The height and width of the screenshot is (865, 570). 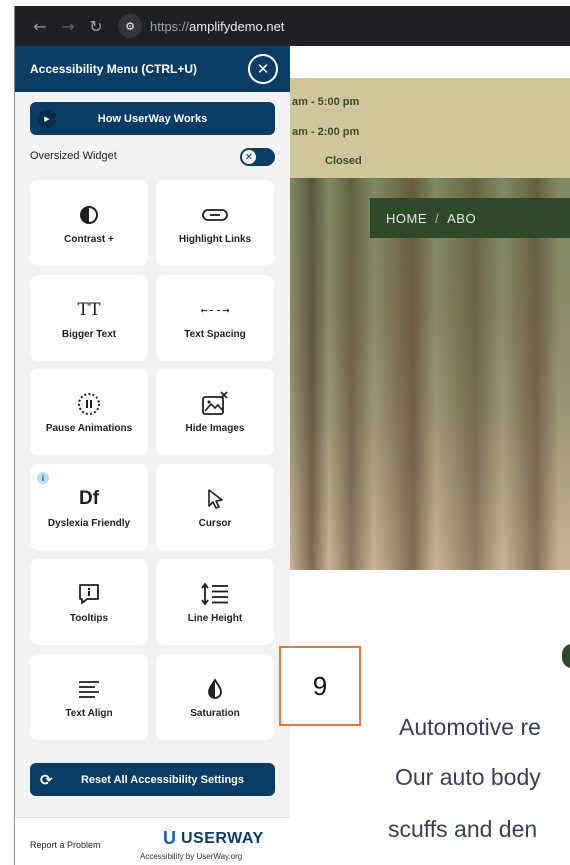 I want to click on contrast-tile: Contrast +, so click(x=89, y=223).